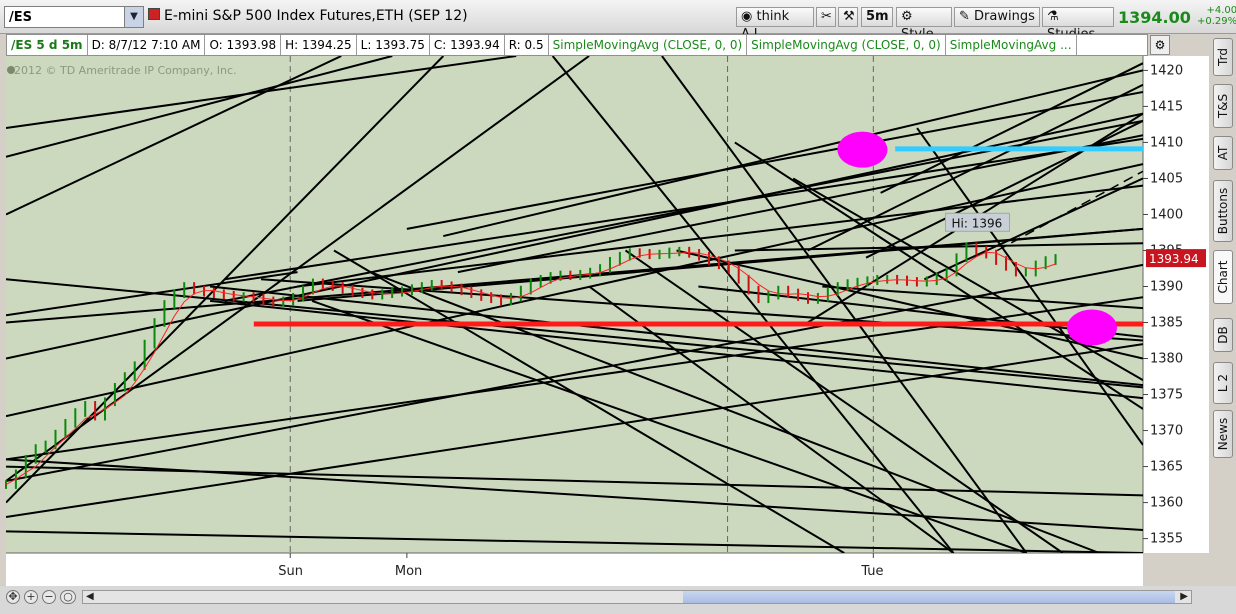 This screenshot has height=614, width=1236. I want to click on last-price-tag-label: 1393.94, so click(1174, 259).